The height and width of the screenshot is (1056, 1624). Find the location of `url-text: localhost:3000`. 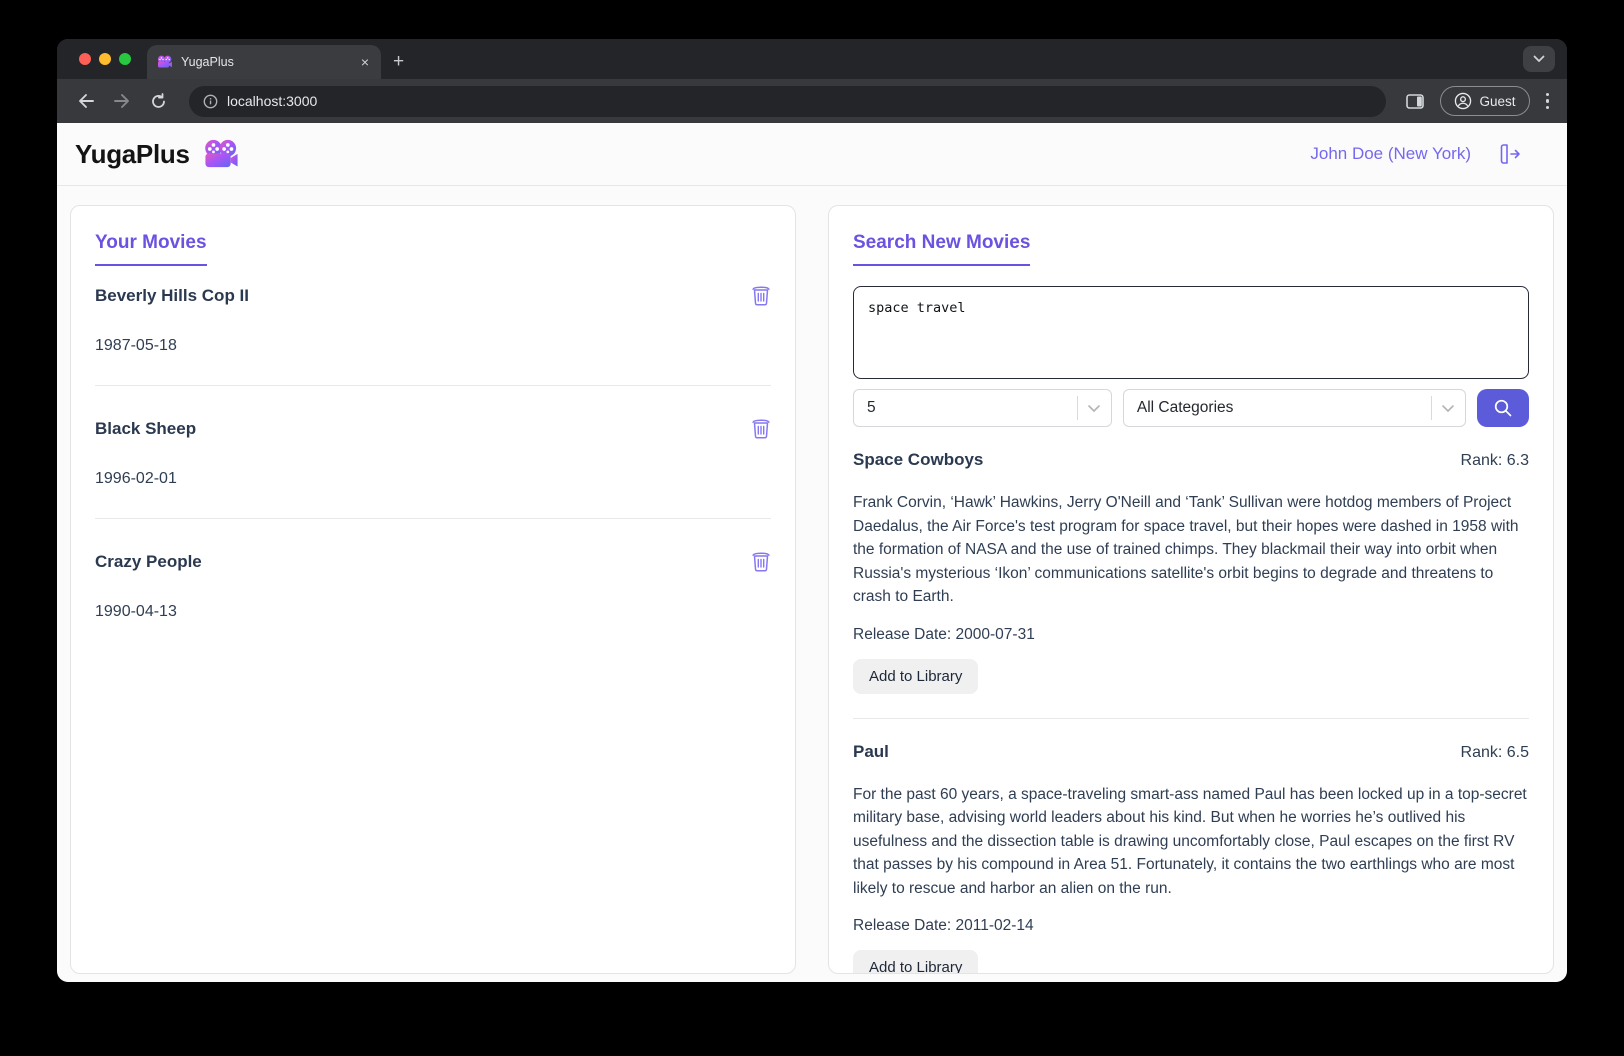

url-text: localhost:3000 is located at coordinates (272, 101).